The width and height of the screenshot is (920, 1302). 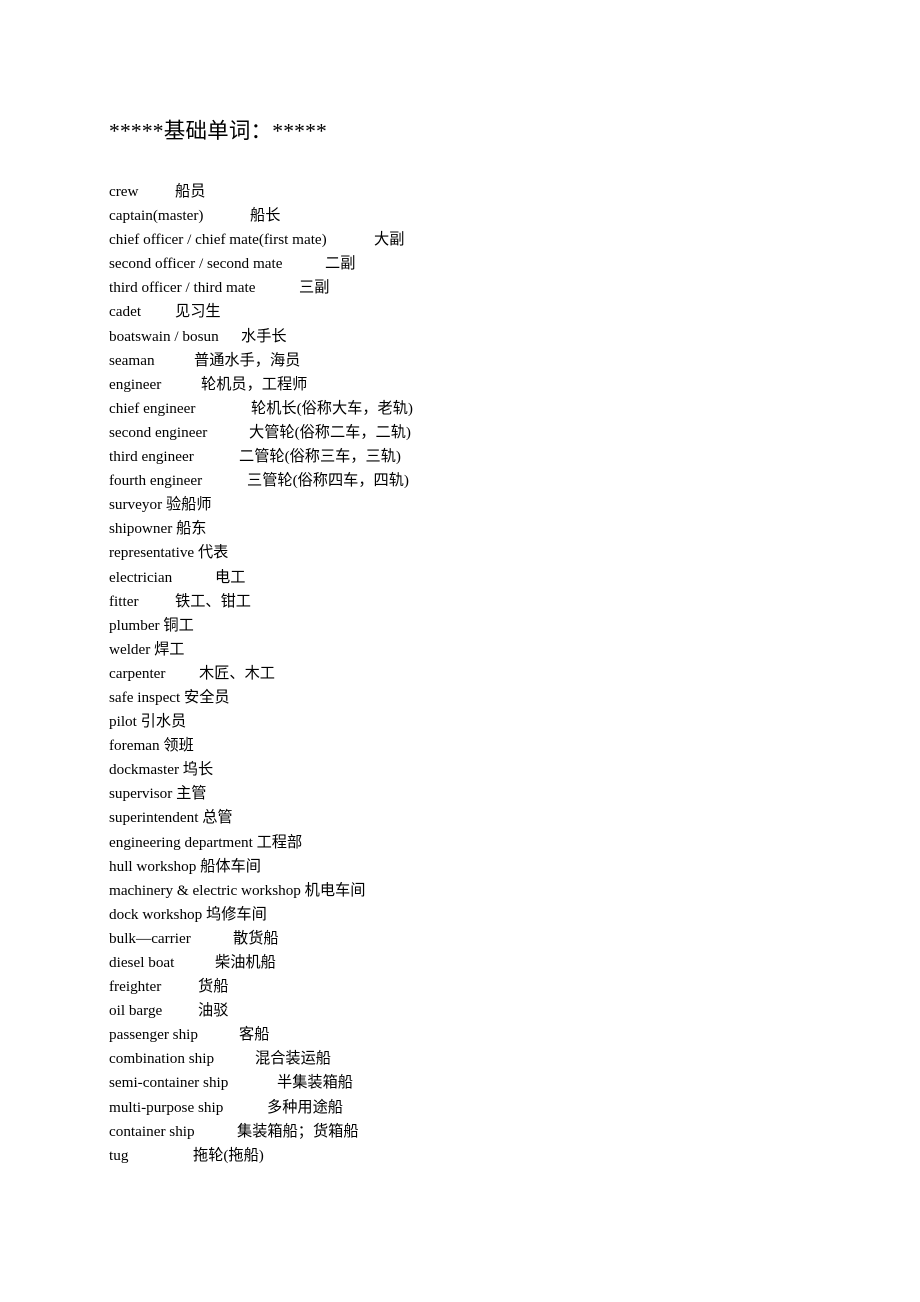 What do you see at coordinates (489, 288) in the screenshot?
I see `vocabulary-entry: third officer / third mate 三副` at bounding box center [489, 288].